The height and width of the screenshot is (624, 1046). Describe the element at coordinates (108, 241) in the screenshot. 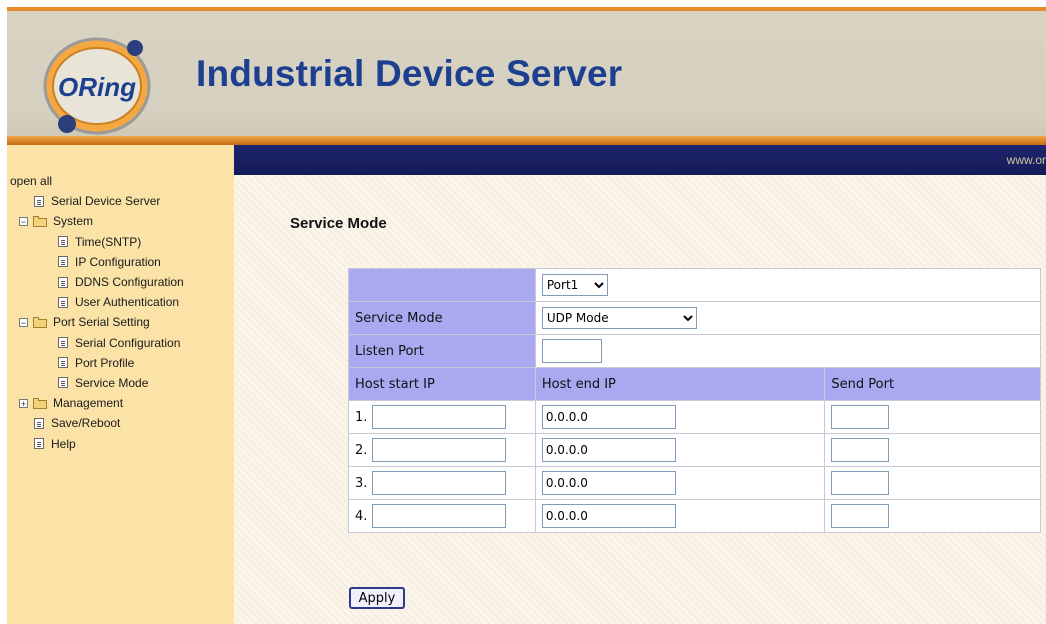

I see `sidebar-item-label: Time(SNTP)` at that location.